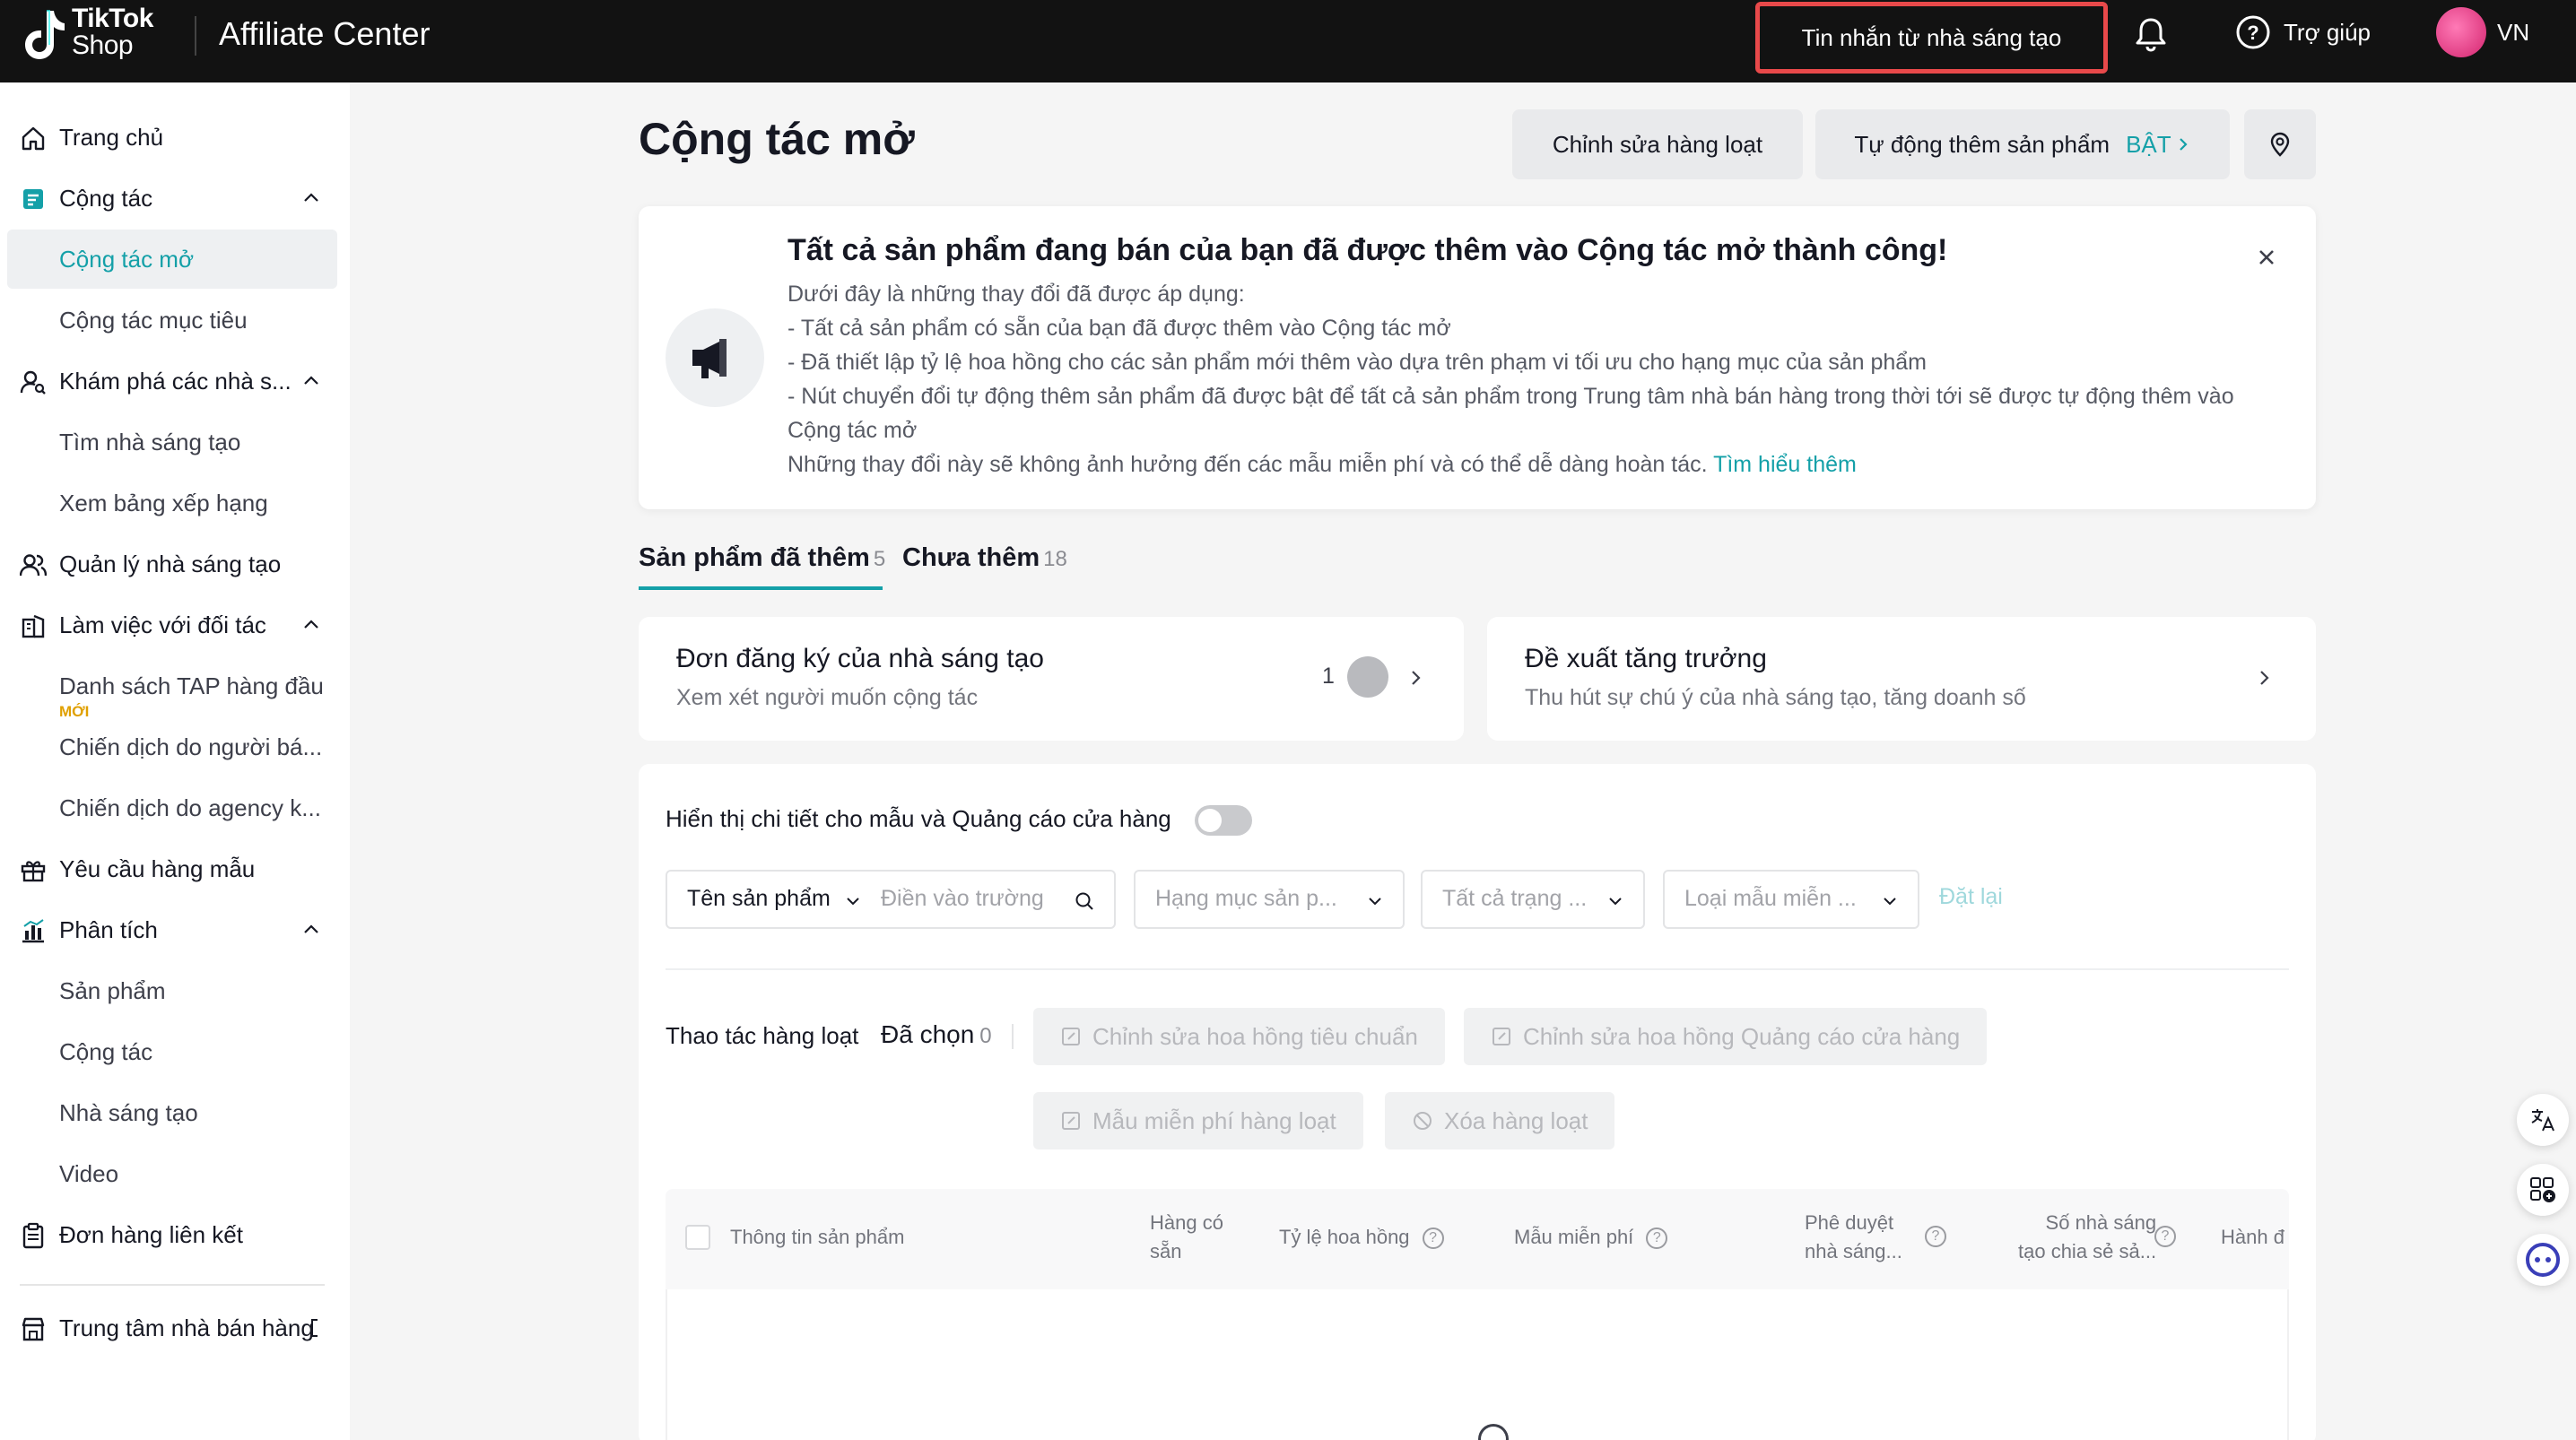 This screenshot has height=1440, width=2576. I want to click on col-stock: Hàng có sẵn, so click(1186, 1237).